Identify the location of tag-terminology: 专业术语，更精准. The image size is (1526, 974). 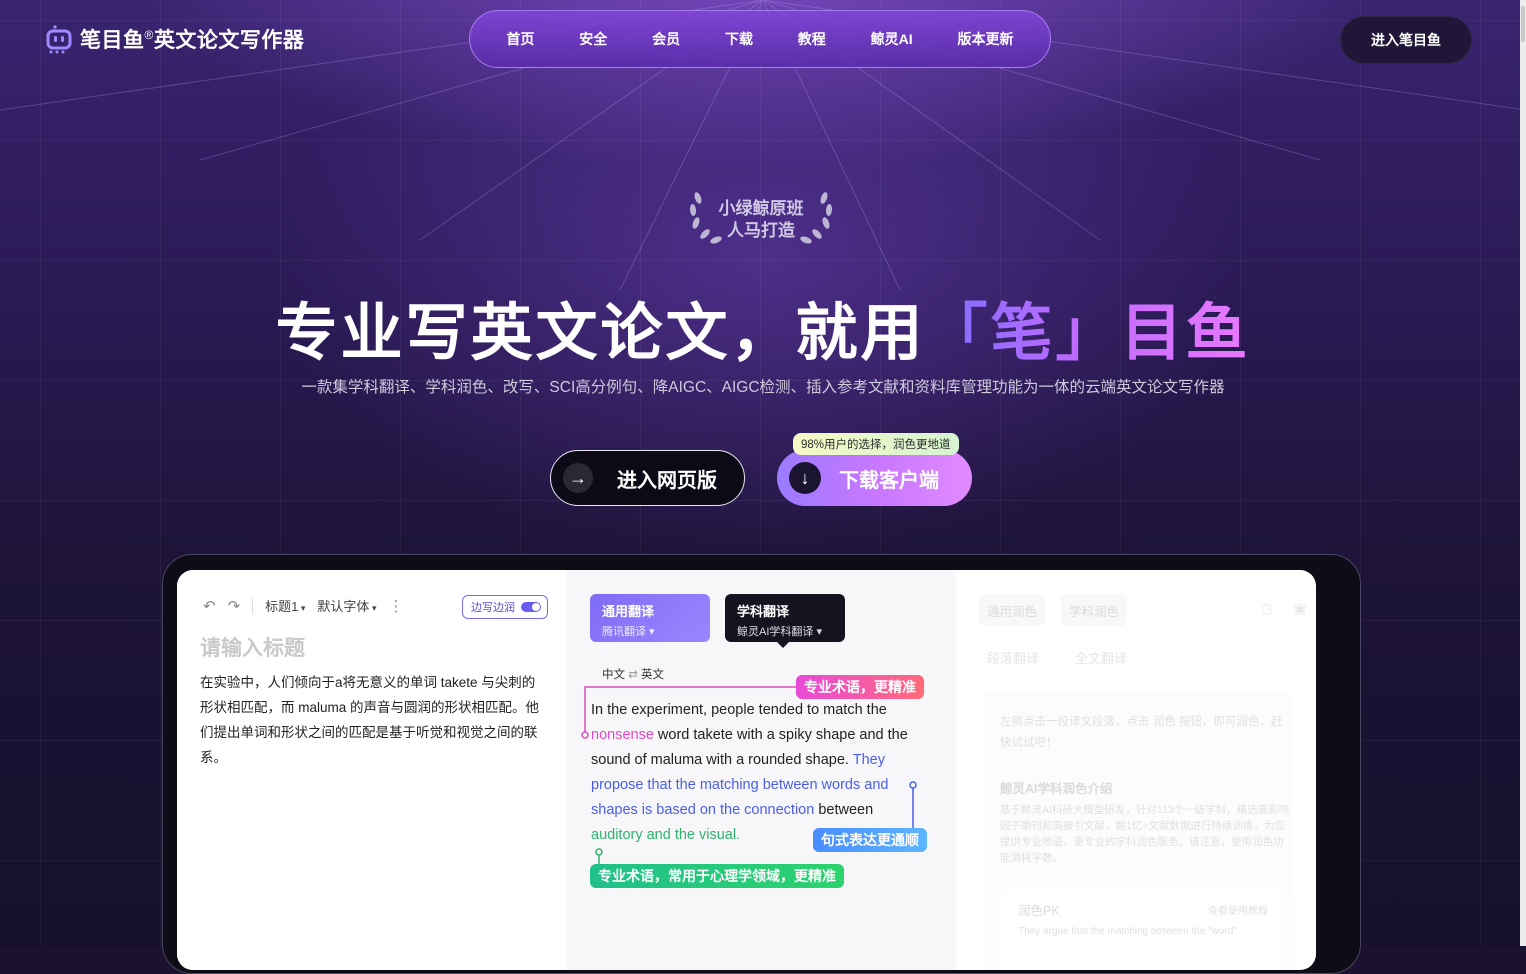
(860, 687).